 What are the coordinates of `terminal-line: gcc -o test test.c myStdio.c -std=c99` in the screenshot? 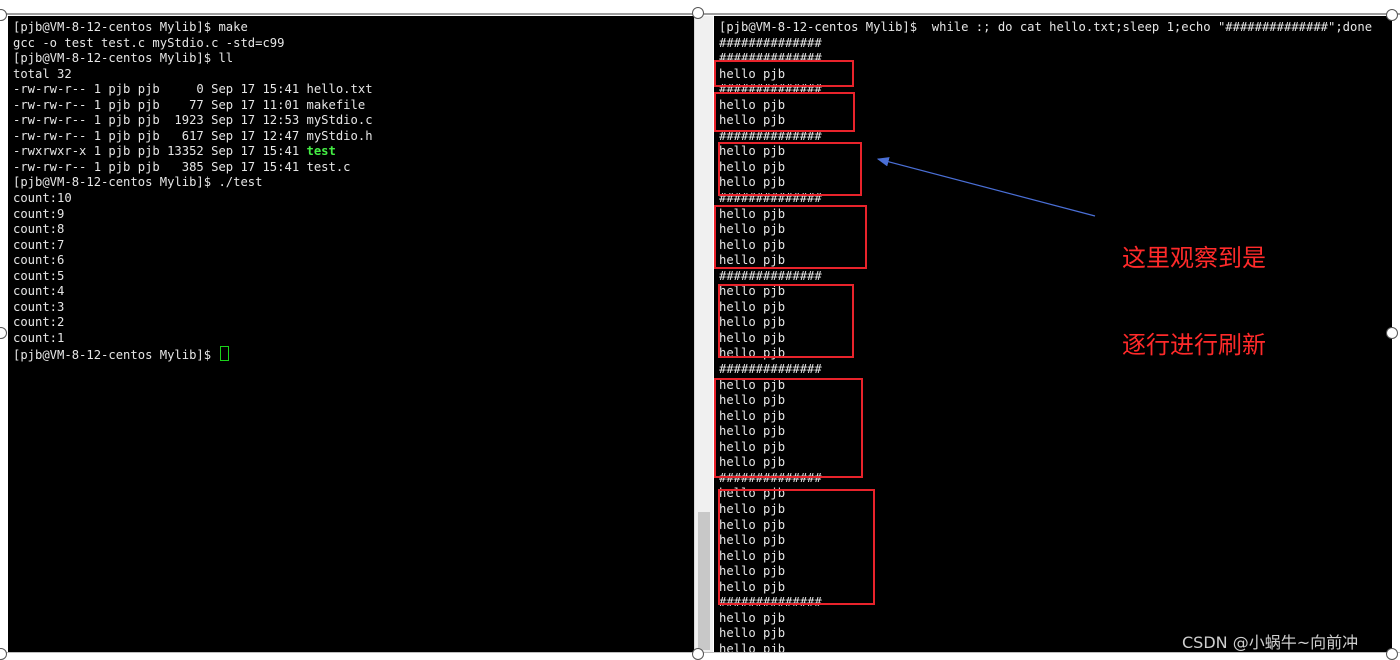 It's located at (193, 44).